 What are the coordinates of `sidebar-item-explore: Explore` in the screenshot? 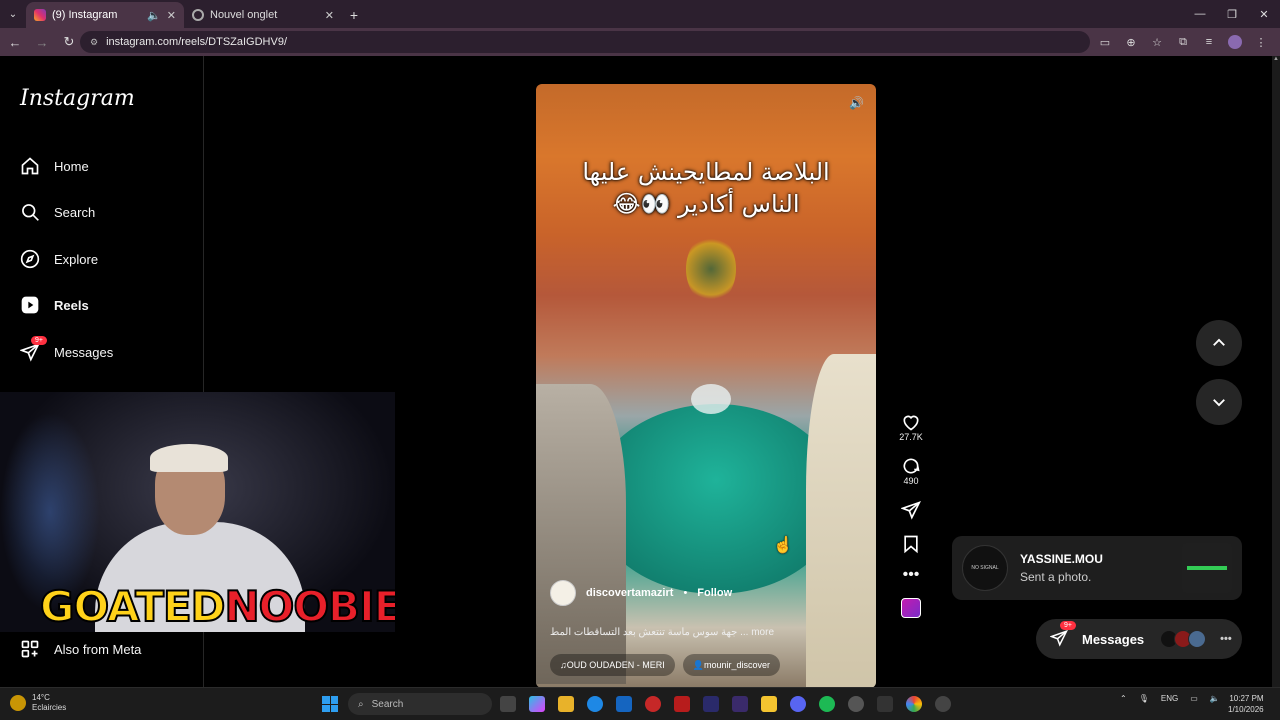 It's located at (59, 259).